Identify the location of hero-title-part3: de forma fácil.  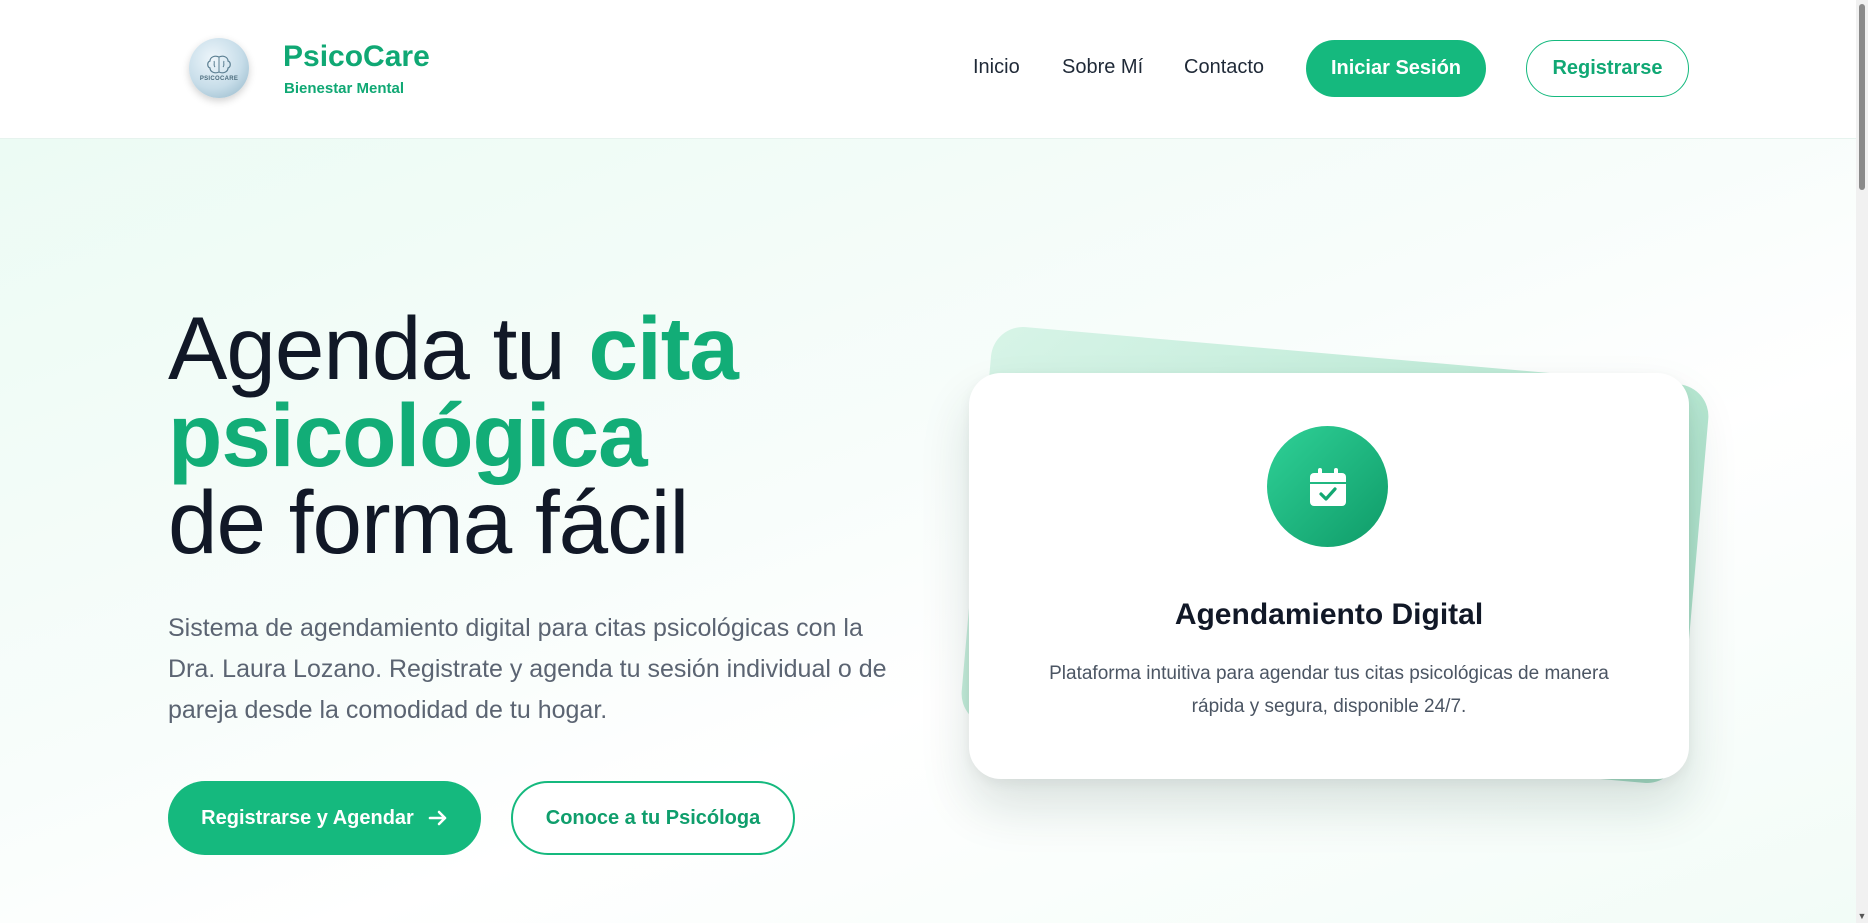
(428, 522).